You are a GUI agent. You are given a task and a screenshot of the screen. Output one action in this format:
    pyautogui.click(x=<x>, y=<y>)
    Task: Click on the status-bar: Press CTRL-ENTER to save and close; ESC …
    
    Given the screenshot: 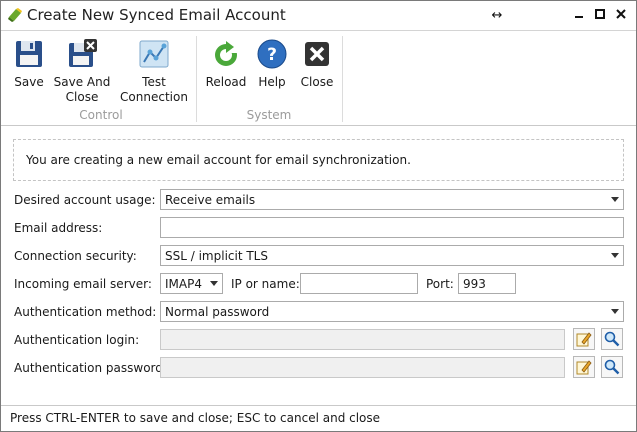 What is the action you would take?
    pyautogui.click(x=318, y=418)
    